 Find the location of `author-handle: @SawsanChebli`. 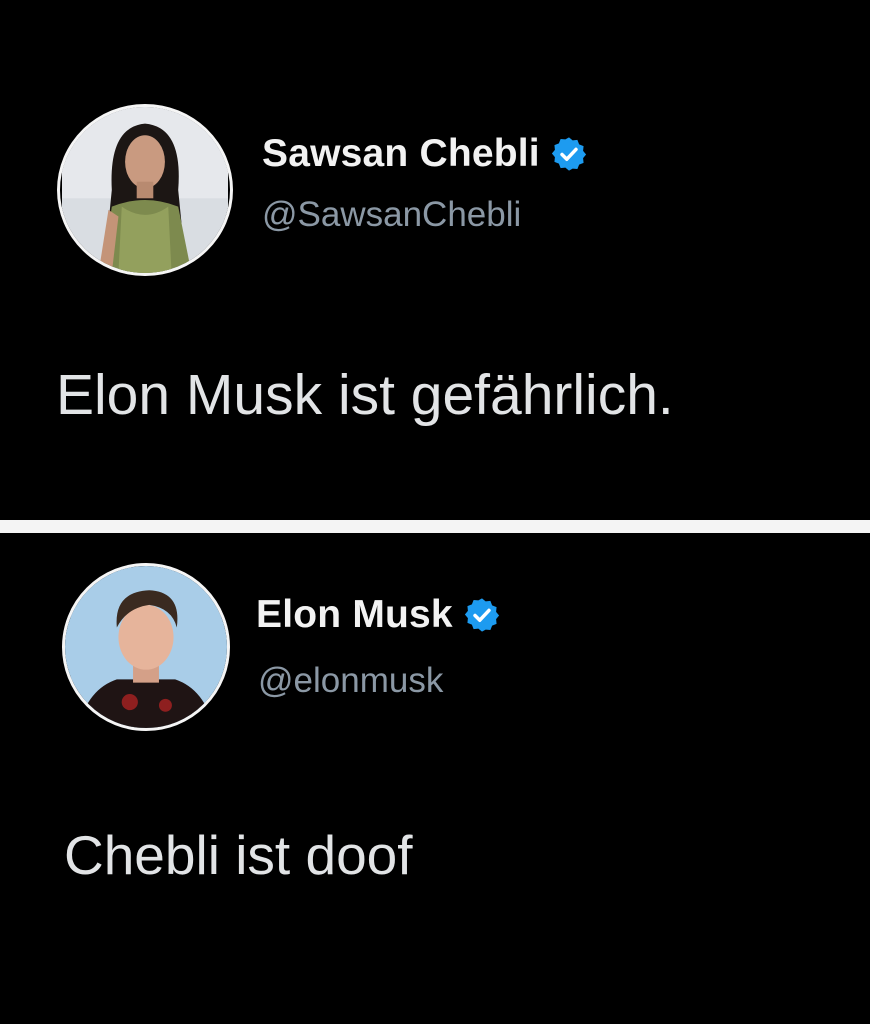

author-handle: @SawsanChebli is located at coordinates (391, 215).